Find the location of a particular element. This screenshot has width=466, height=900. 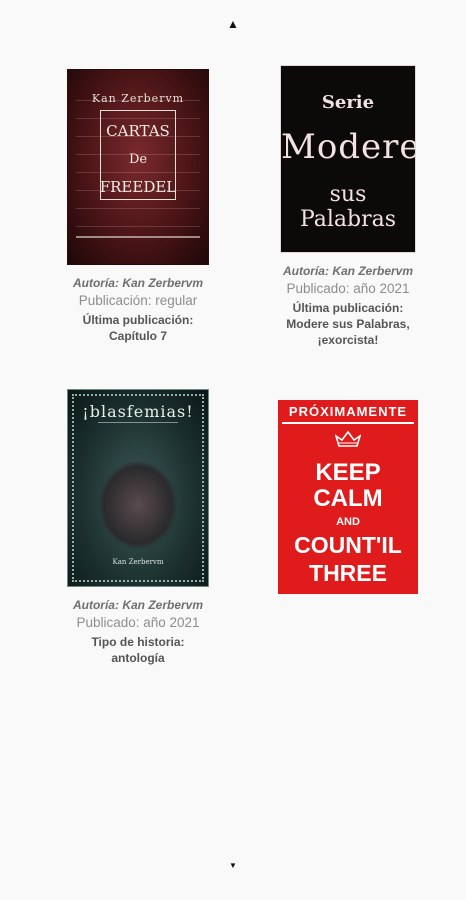

book-last-value: Modere sus Palabras, ¡exorcista! is located at coordinates (348, 332).